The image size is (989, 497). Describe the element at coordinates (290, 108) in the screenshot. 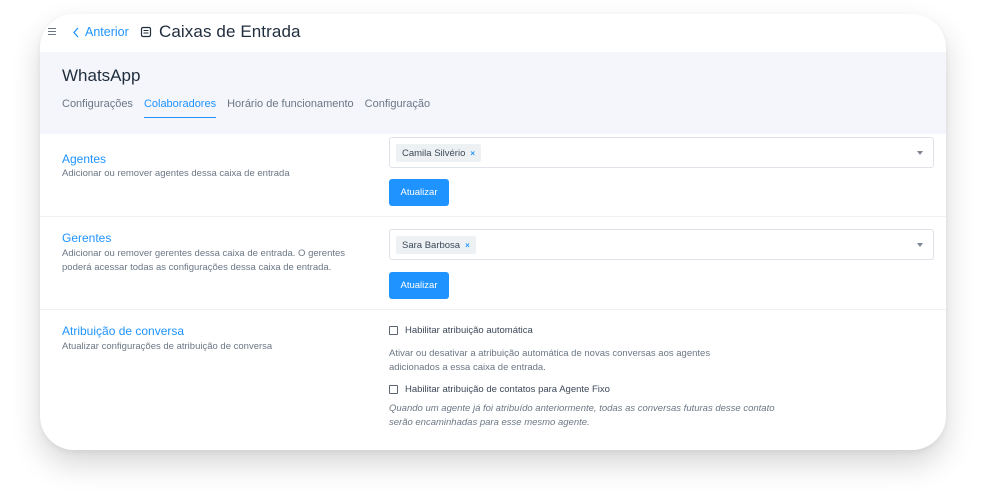

I see `tab-horario: Horário de funcionamento` at that location.